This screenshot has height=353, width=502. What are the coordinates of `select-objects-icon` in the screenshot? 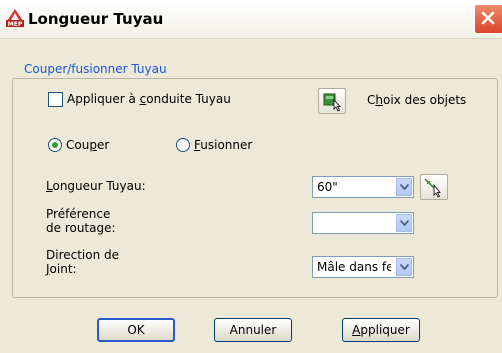 It's located at (332, 102).